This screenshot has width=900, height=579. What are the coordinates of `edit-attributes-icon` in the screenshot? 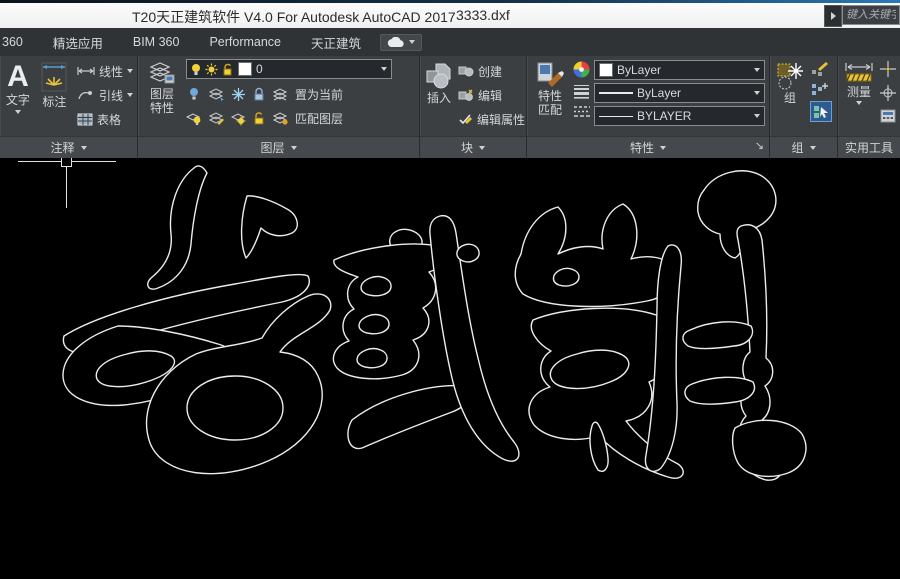 It's located at (465, 119).